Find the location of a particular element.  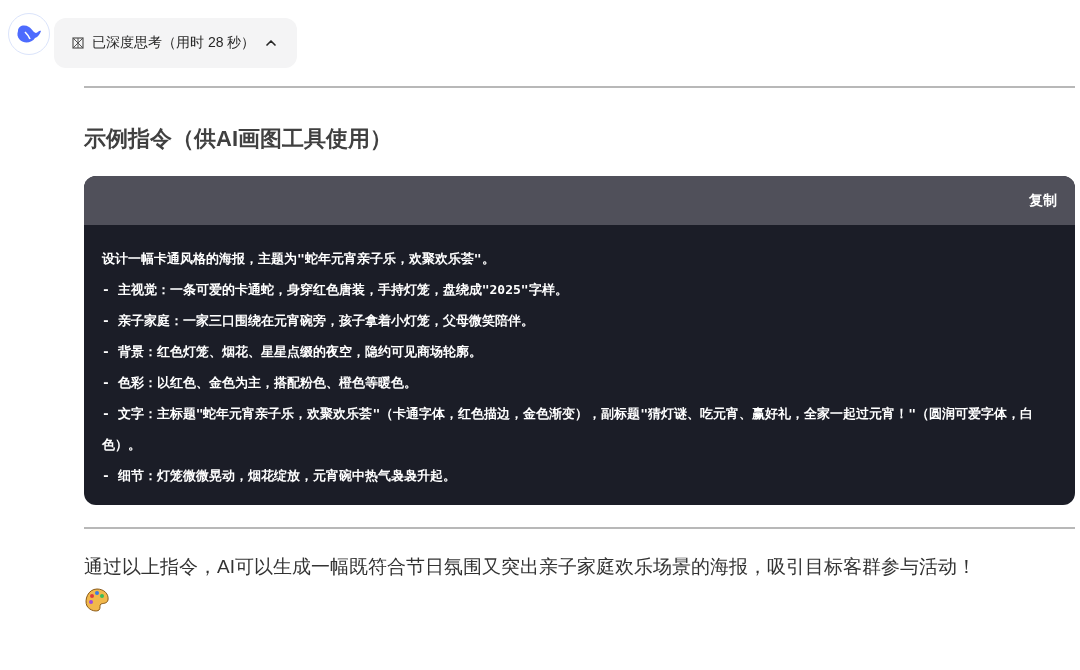

copy-button: 复制 is located at coordinates (1043, 200).